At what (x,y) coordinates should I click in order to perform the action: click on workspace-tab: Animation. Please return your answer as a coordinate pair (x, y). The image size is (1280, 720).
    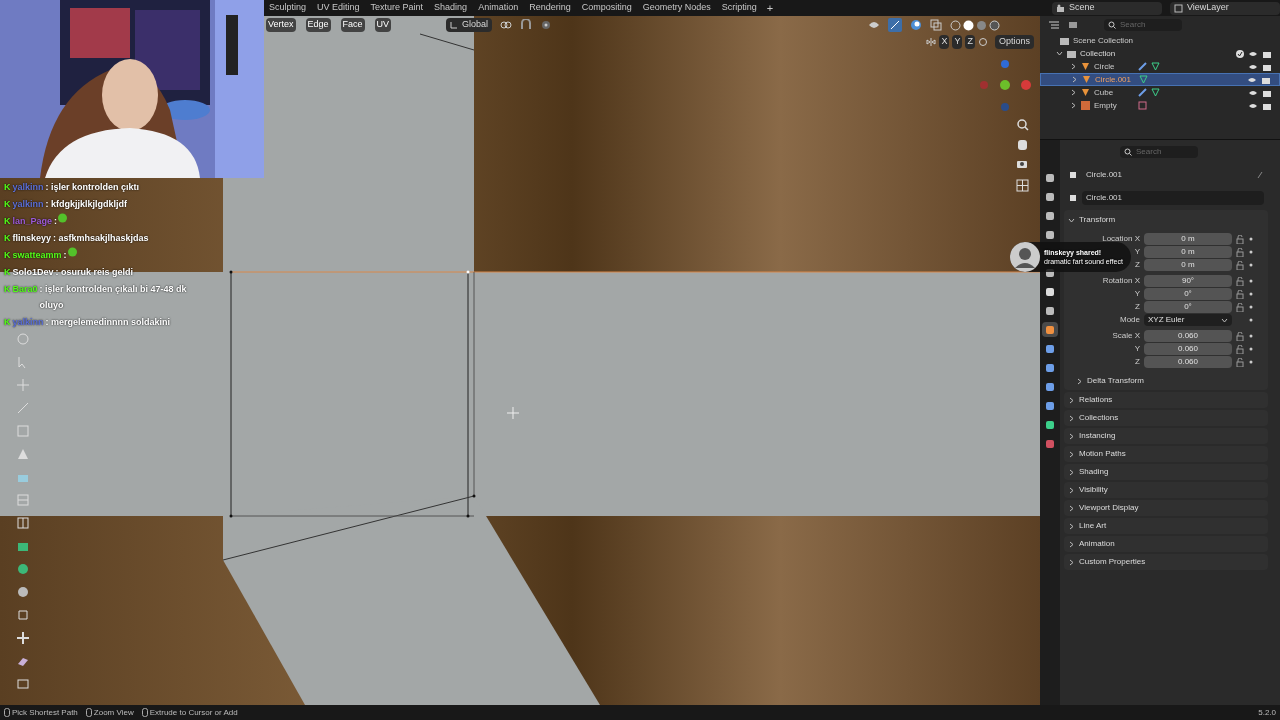
    Looking at the image, I should click on (498, 8).